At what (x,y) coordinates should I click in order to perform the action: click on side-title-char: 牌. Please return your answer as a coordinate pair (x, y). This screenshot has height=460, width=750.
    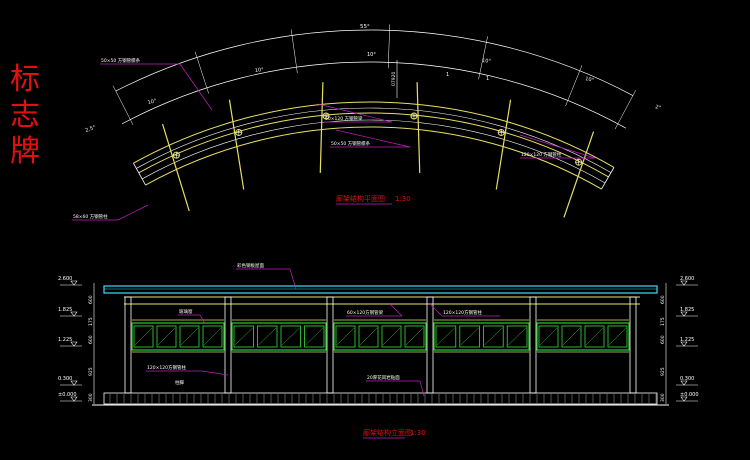
    Looking at the image, I should click on (25, 151).